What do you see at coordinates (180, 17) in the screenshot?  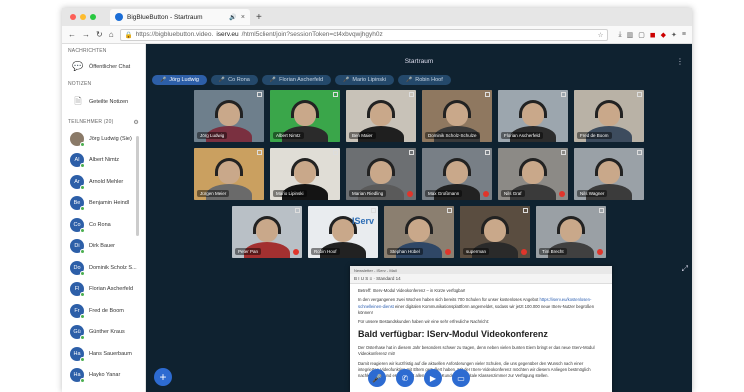 I see `tab-bigbluebutton: BigBlueButton - Startraum 🔊 ×` at bounding box center [180, 17].